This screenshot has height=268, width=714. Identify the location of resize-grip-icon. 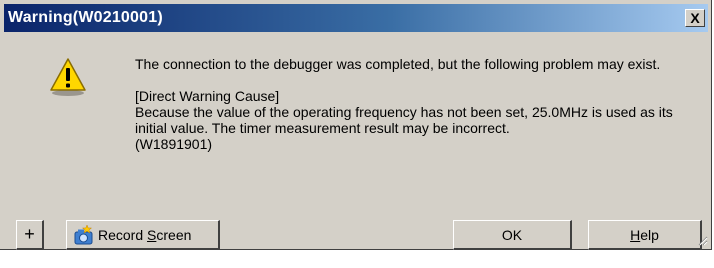
(702, 240).